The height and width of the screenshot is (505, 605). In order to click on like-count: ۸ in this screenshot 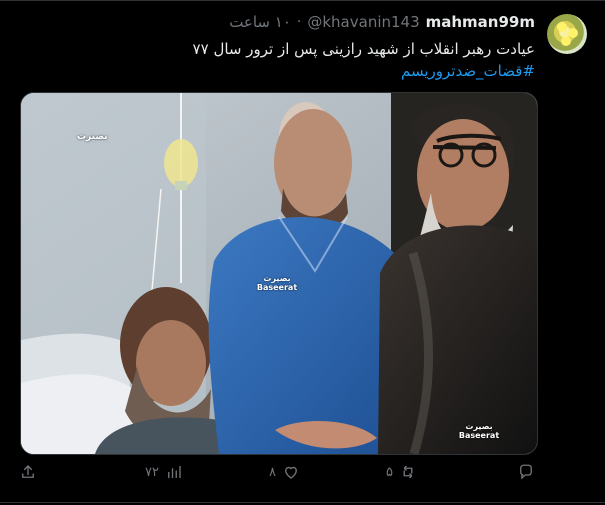, I will do `click(272, 472)`.